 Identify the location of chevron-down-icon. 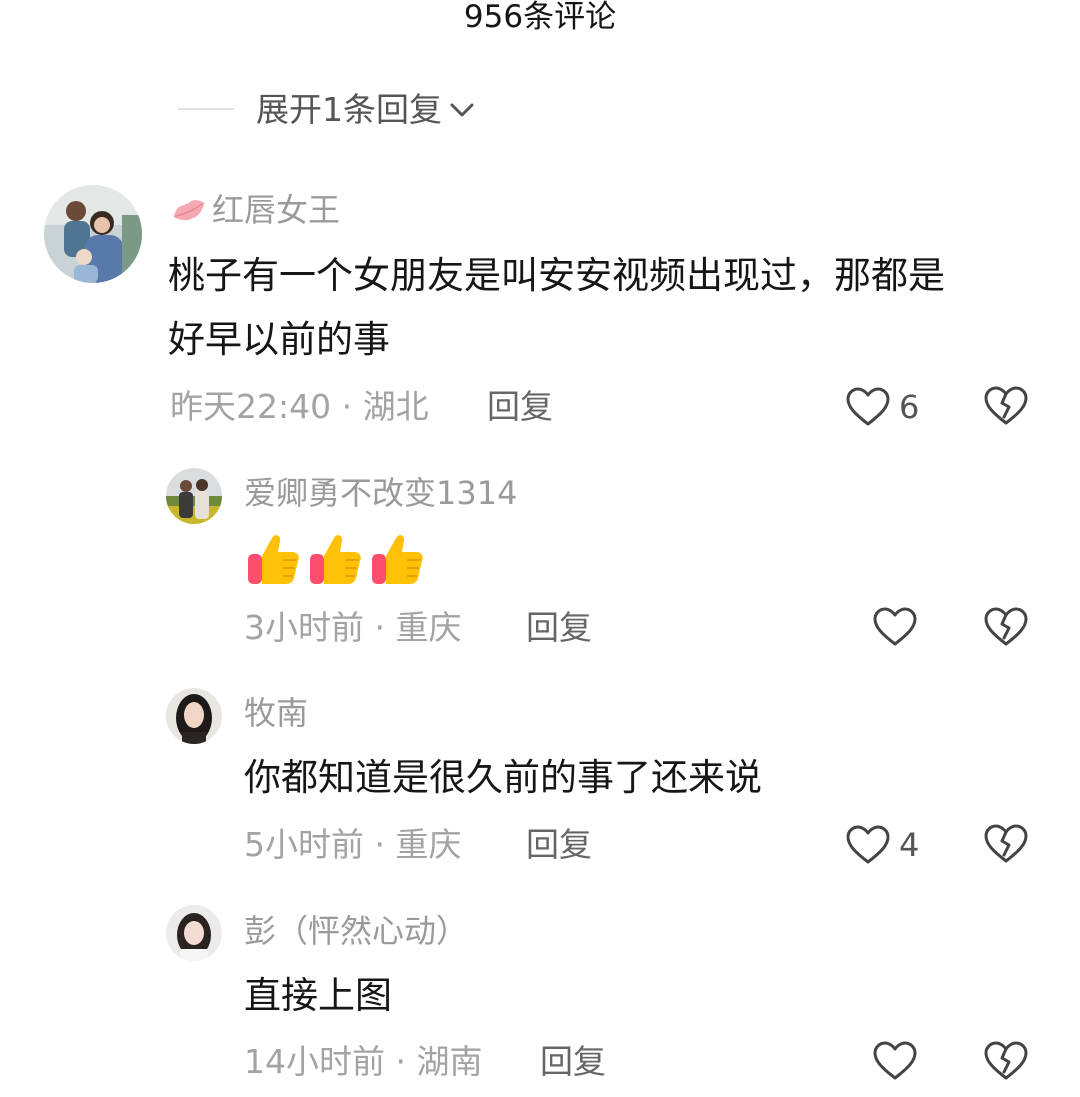
(462, 110).